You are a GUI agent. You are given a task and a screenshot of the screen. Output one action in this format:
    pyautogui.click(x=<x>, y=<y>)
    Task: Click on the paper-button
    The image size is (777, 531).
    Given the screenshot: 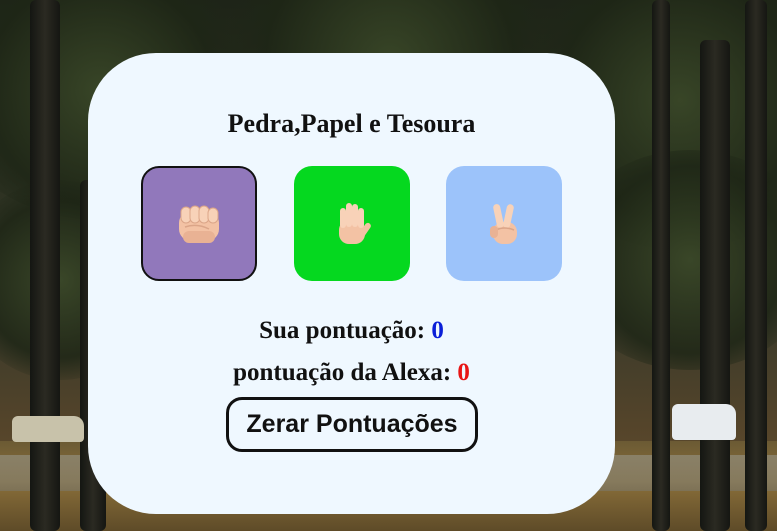 What is the action you would take?
    pyautogui.click(x=352, y=223)
    